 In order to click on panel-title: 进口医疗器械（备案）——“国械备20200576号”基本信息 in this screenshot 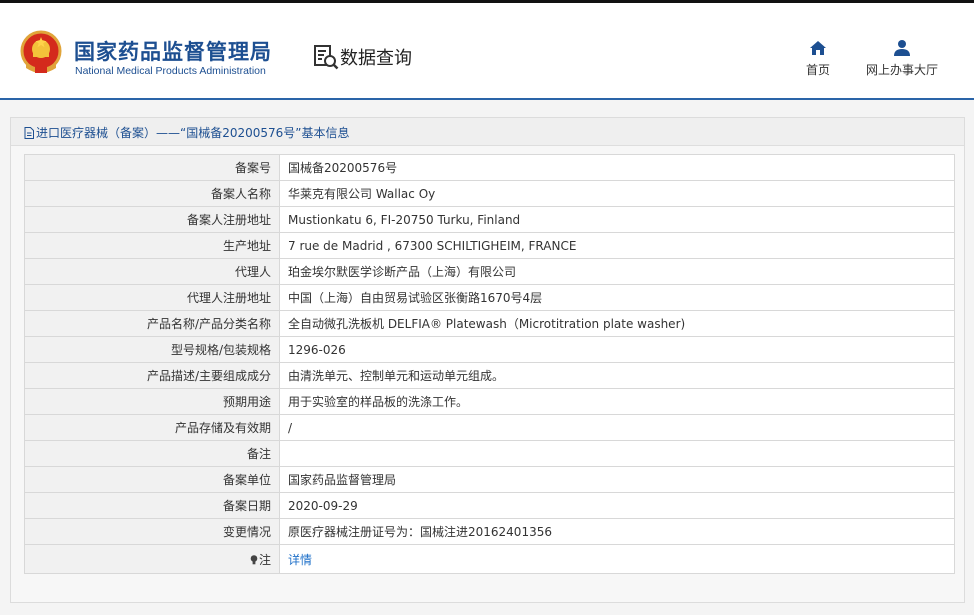, I will do `click(187, 132)`.